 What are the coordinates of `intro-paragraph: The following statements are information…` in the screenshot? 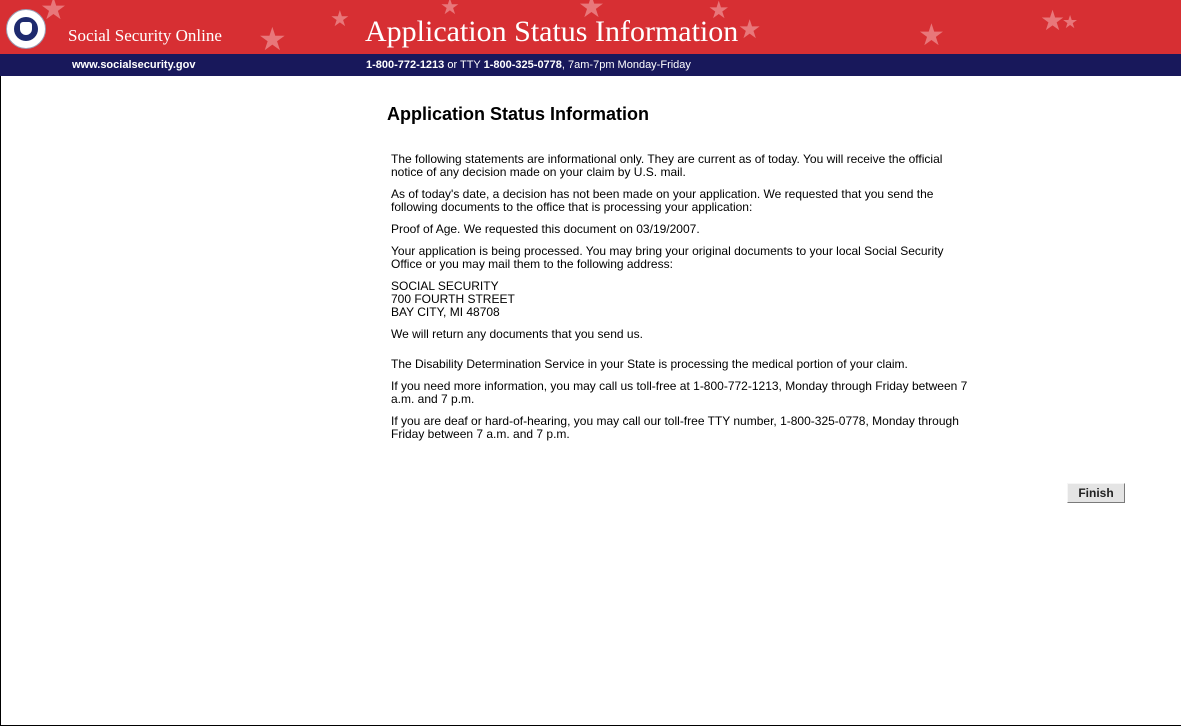 It's located at (667, 165).